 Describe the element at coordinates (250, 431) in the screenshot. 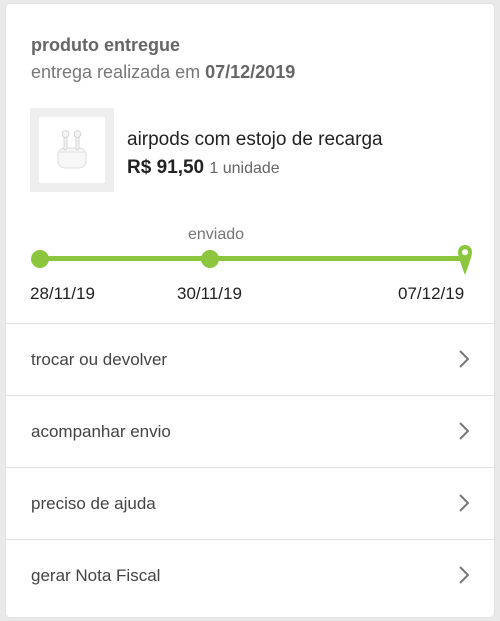

I see `action-track-shipment: acompanhar envio` at that location.